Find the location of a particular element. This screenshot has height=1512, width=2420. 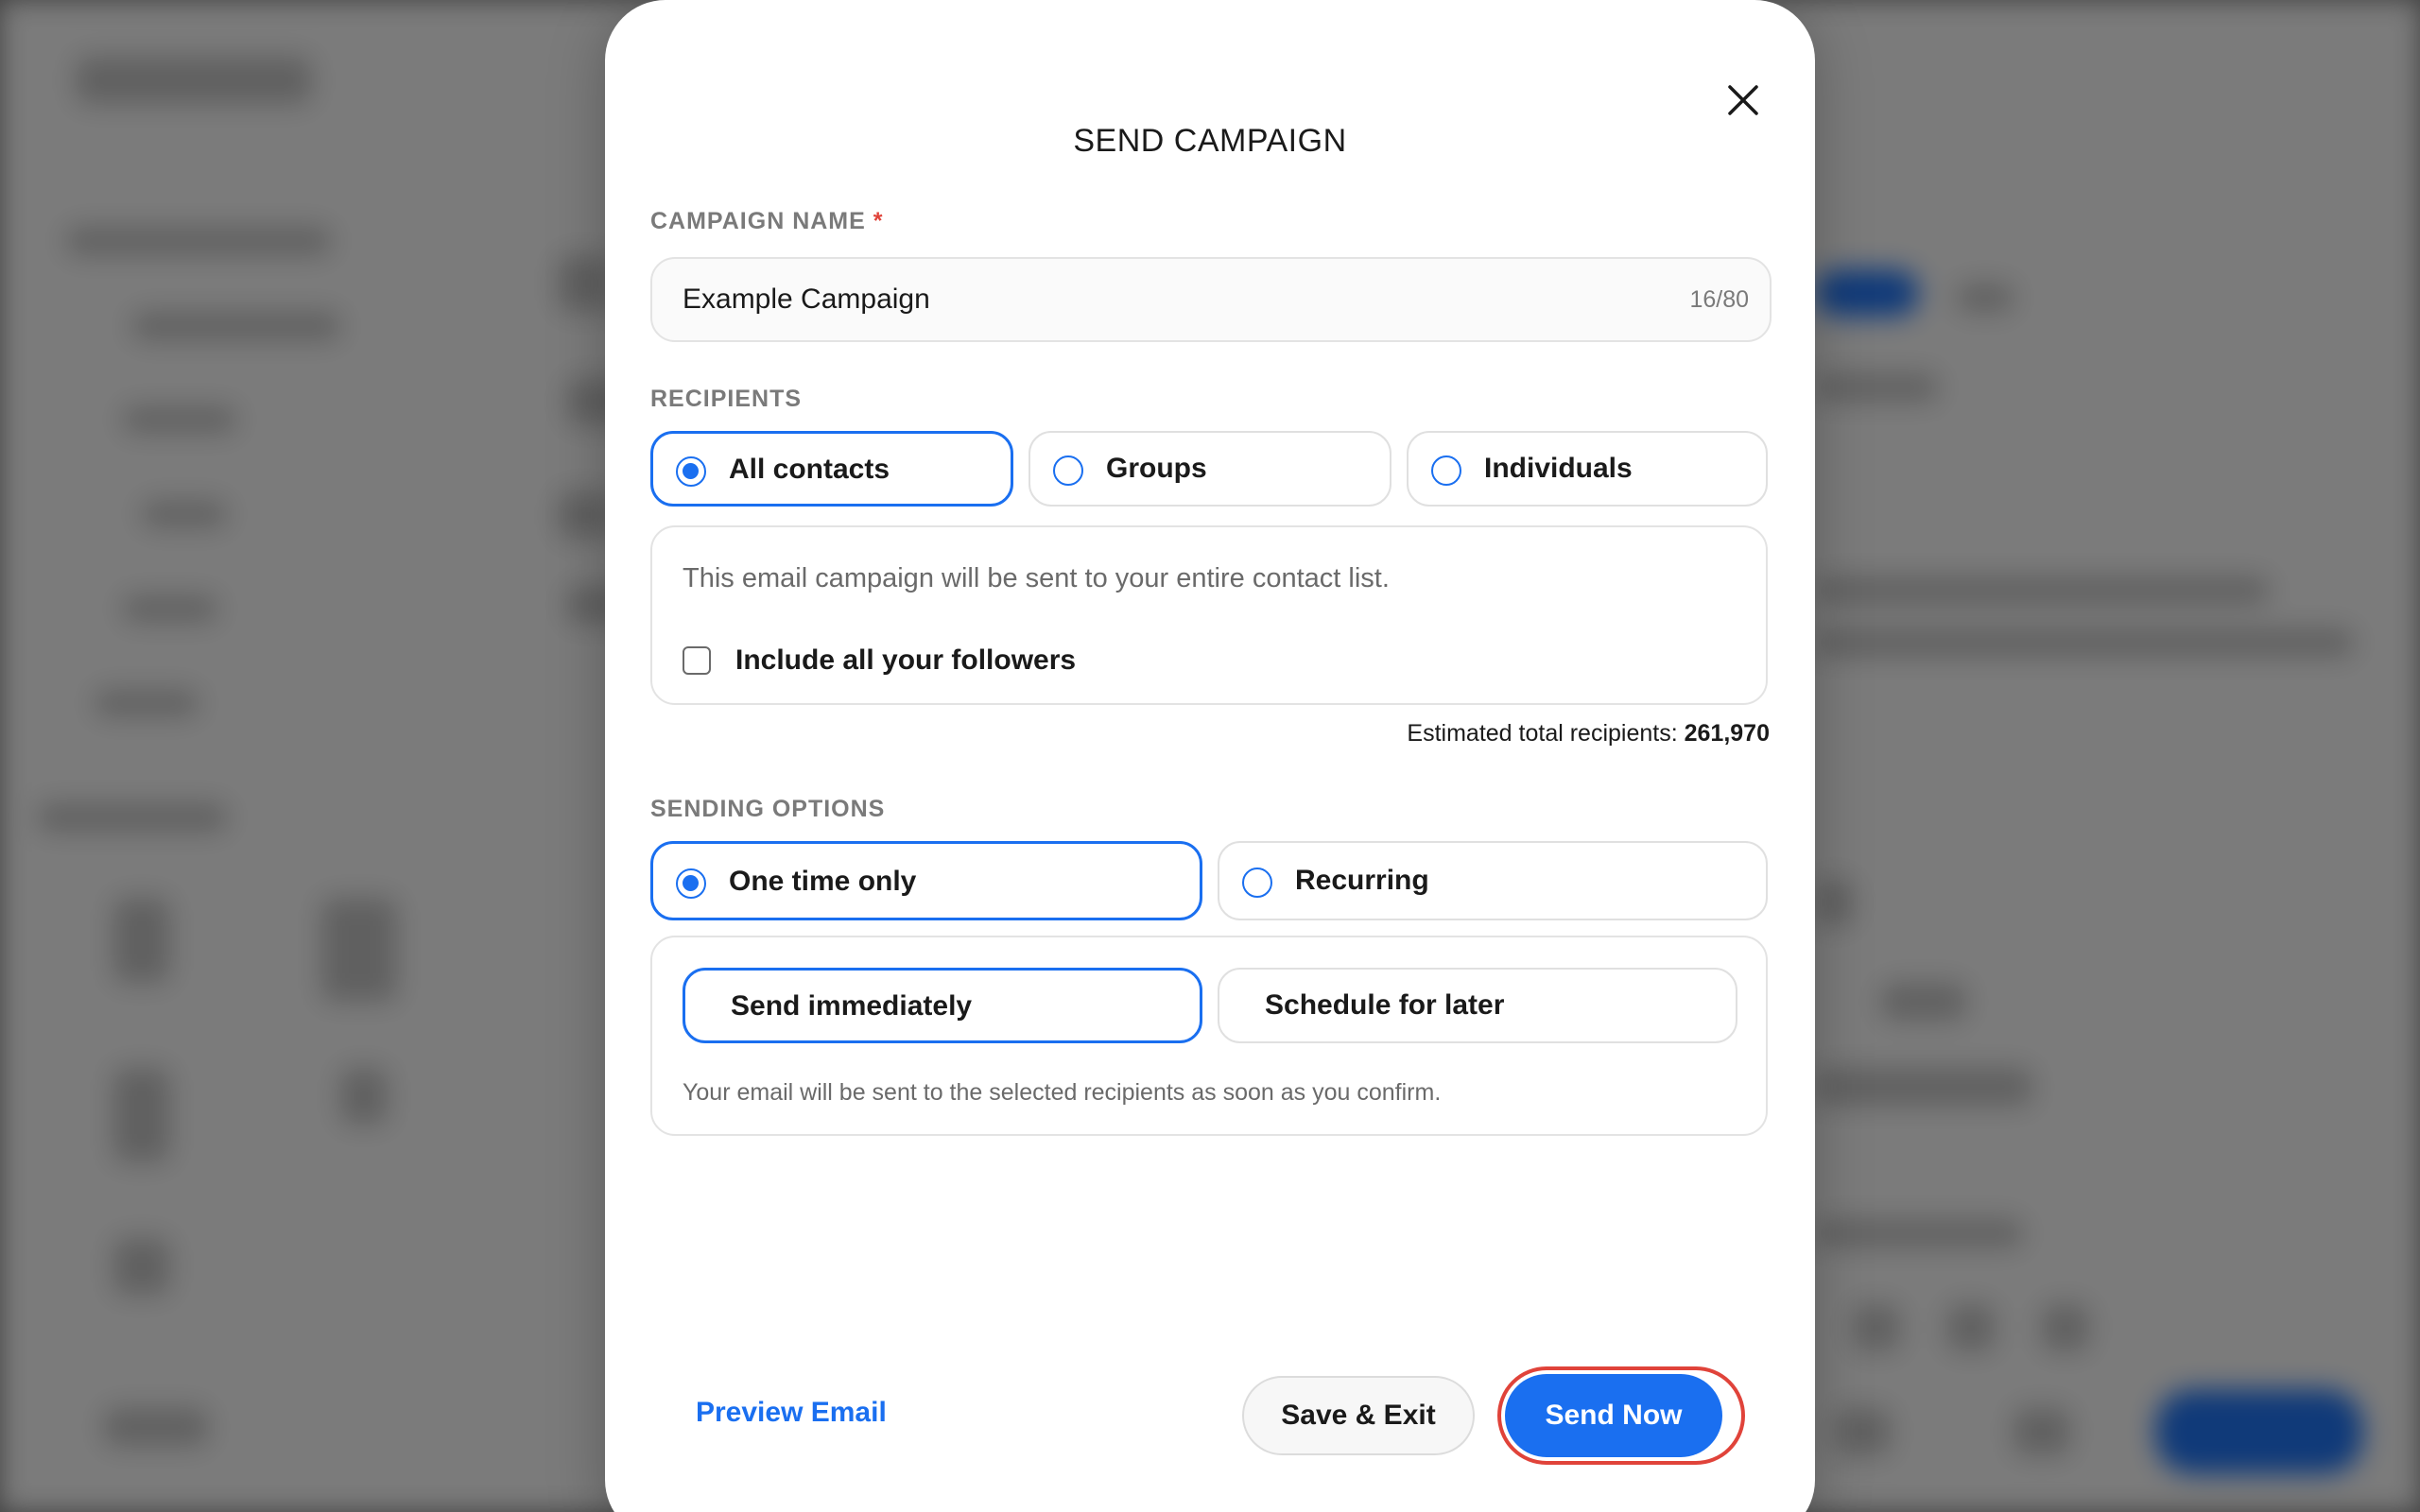

include-followers-checkbox is located at coordinates (697, 660).